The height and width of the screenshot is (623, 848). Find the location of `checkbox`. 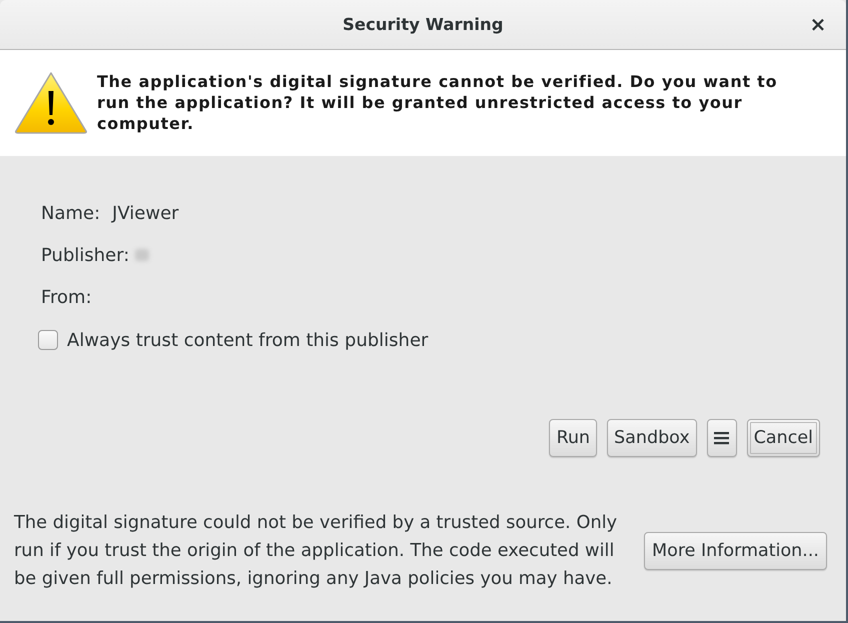

checkbox is located at coordinates (48, 340).